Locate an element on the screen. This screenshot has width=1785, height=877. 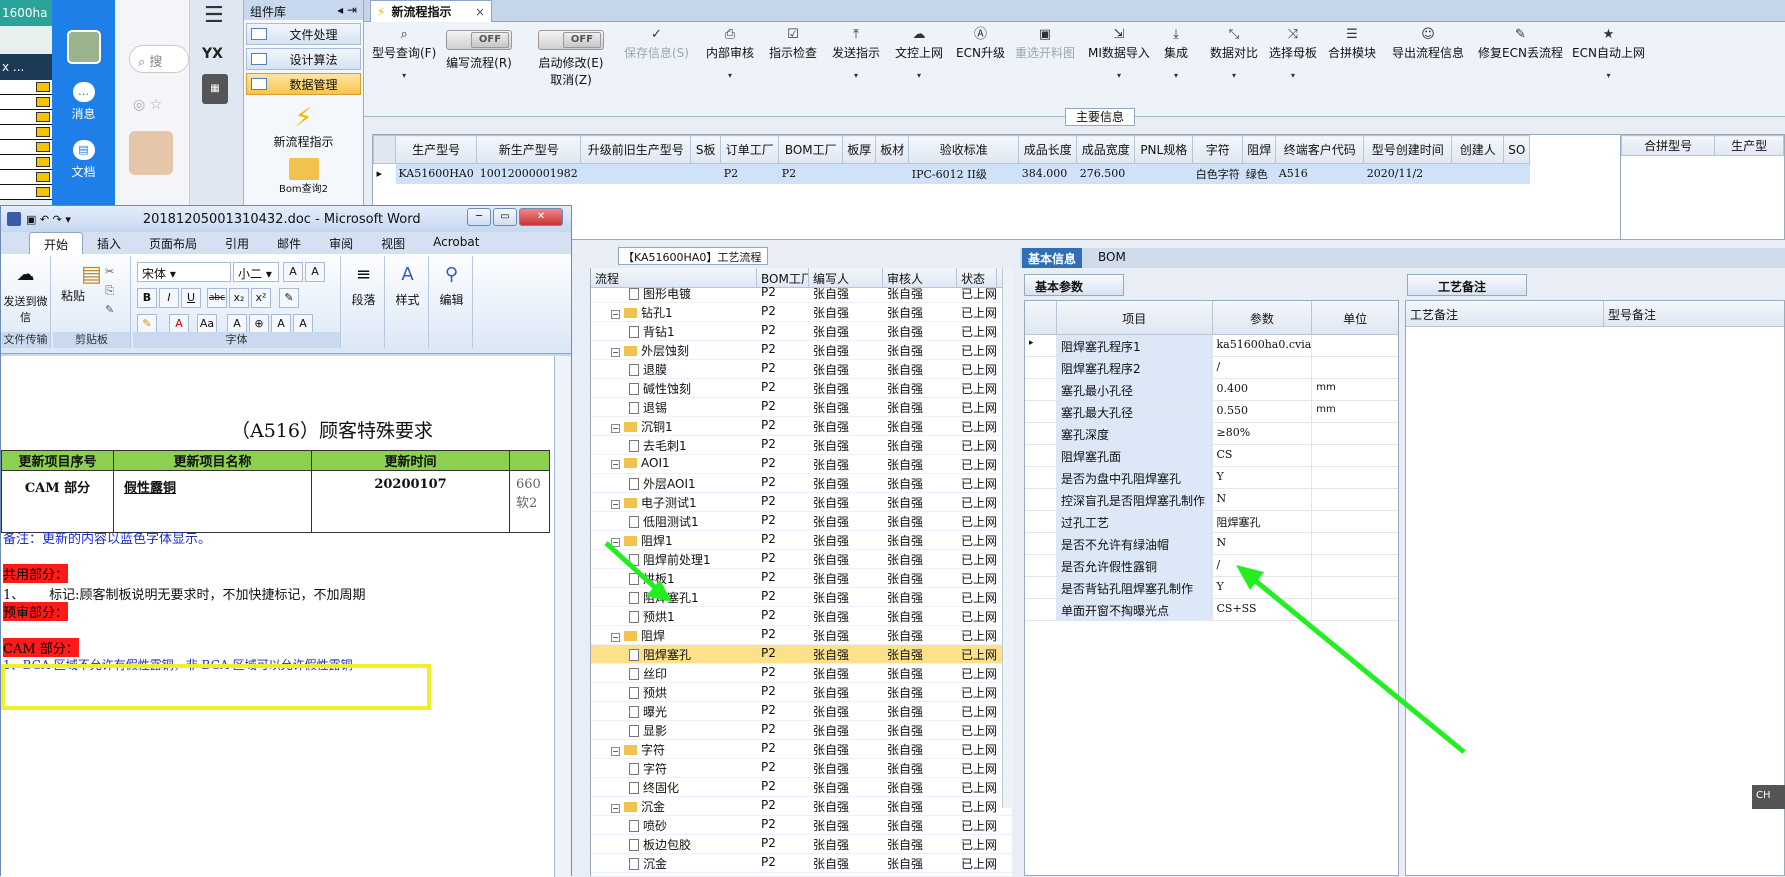
ecn-auto-online-button: ★ ECN自动上网 ▾ is located at coordinates (1608, 54).